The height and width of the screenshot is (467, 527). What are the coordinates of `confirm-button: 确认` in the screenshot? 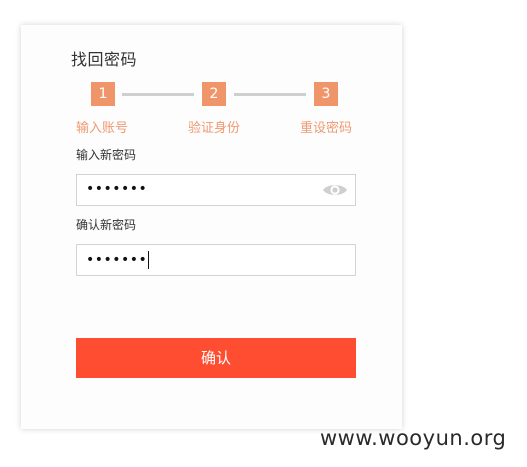 It's located at (216, 358).